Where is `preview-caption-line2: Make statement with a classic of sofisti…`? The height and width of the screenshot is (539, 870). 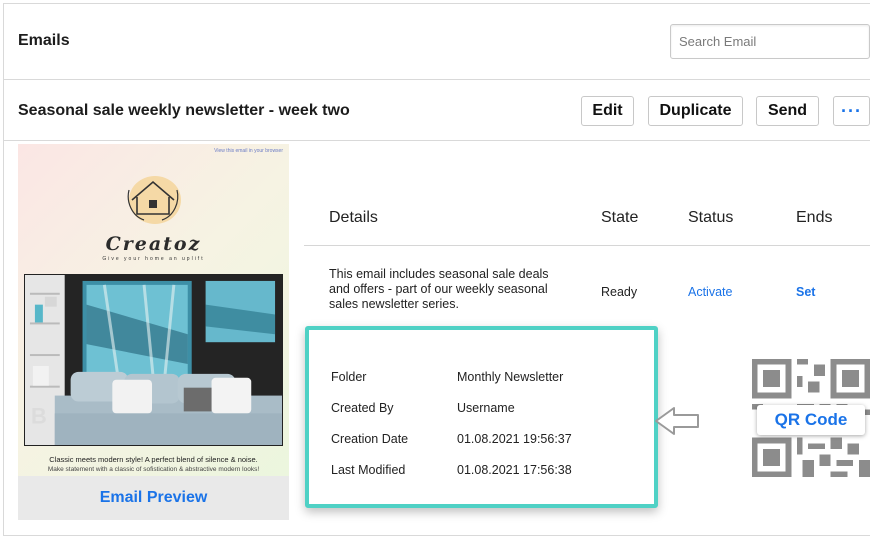
preview-caption-line2: Make statement with a classic of sofisti… is located at coordinates (153, 469).